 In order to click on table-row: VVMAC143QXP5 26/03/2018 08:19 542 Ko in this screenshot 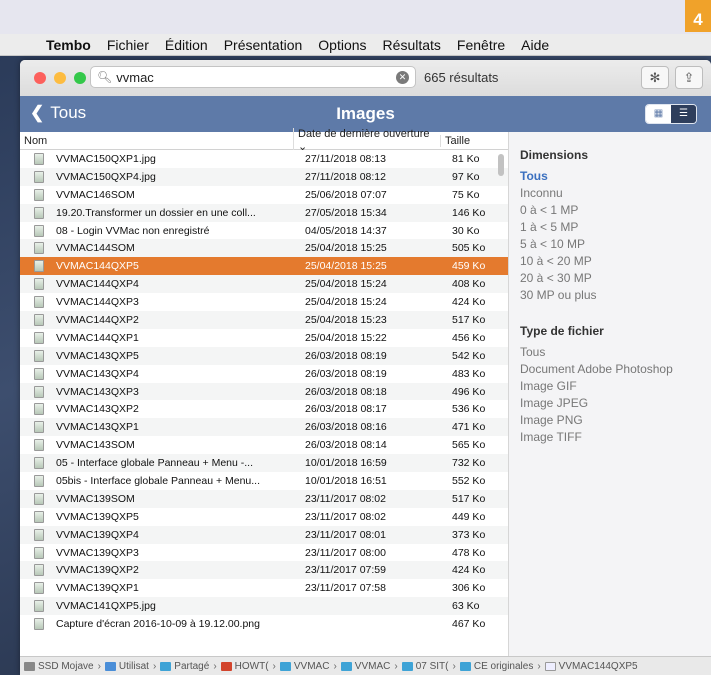, I will do `click(264, 355)`.